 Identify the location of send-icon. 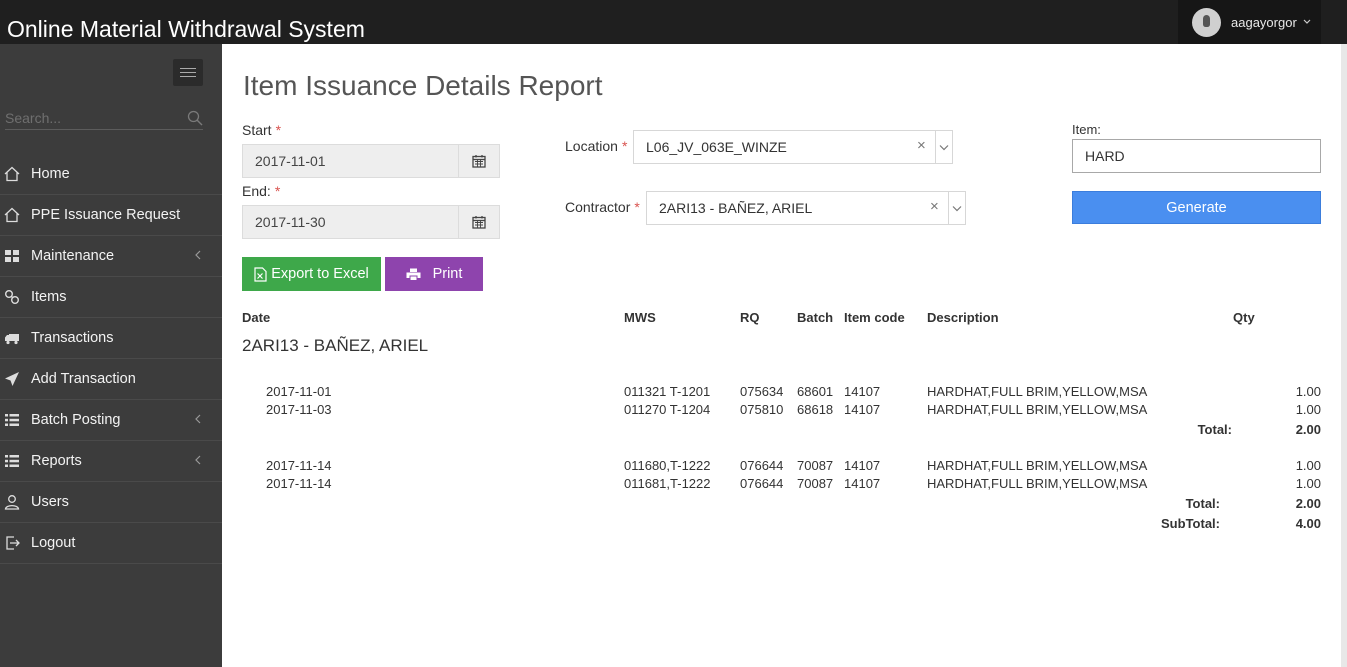
(12, 379).